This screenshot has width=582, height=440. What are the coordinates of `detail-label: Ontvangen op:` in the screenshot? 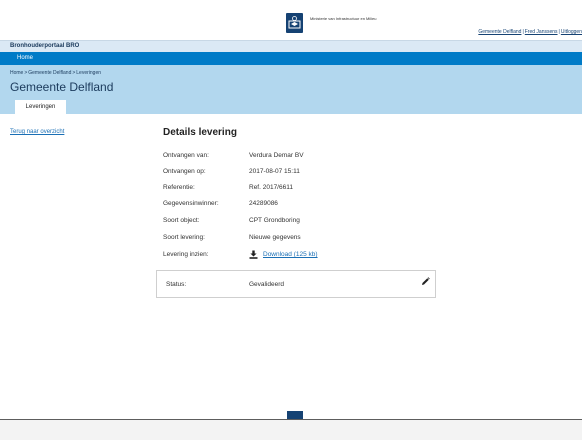 It's located at (184, 171).